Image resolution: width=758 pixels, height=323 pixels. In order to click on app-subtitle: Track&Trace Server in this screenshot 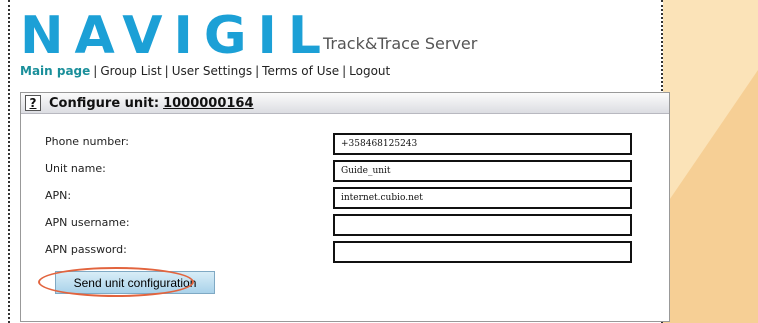, I will do `click(400, 43)`.